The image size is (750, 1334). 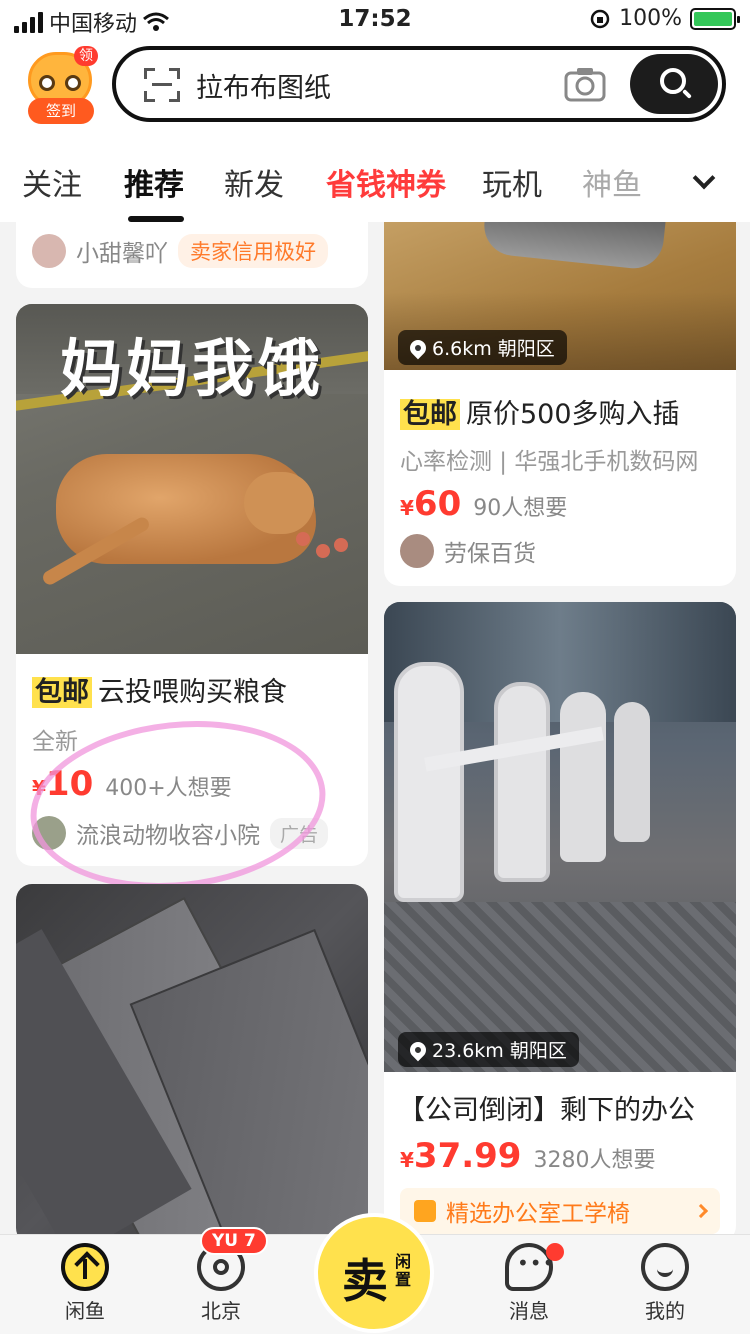 What do you see at coordinates (529, 1283) in the screenshot?
I see `nav-messages: 消息` at bounding box center [529, 1283].